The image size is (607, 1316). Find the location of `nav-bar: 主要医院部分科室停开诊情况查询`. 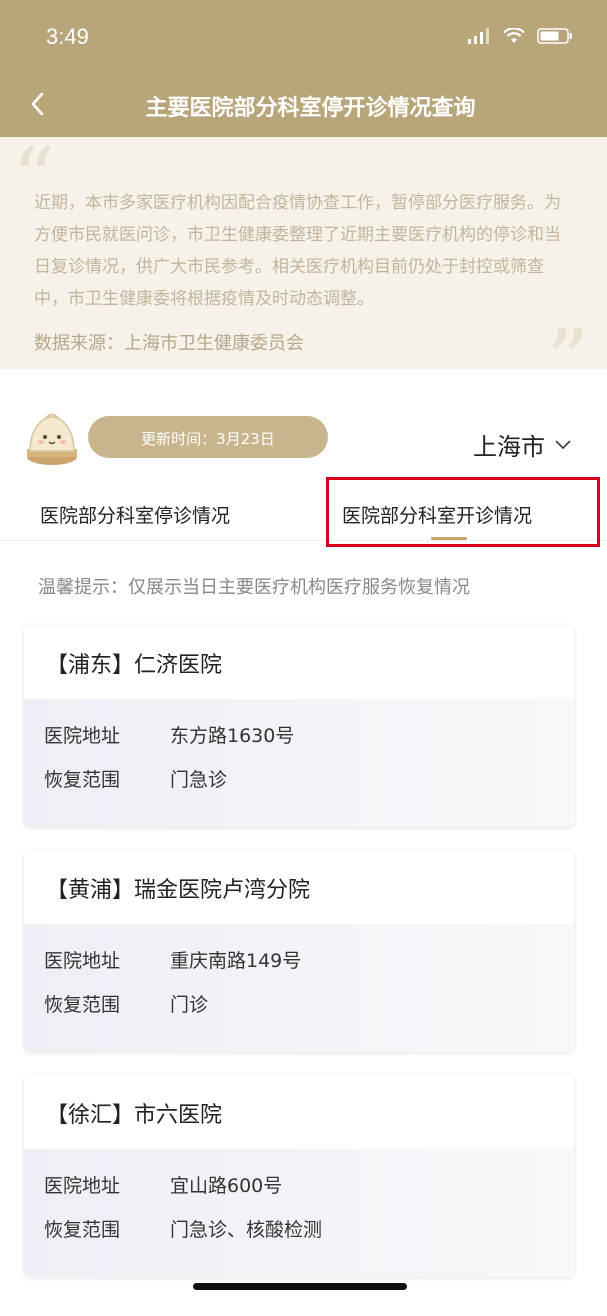

nav-bar: 主要医院部分科室停开诊情况查询 is located at coordinates (303, 106).